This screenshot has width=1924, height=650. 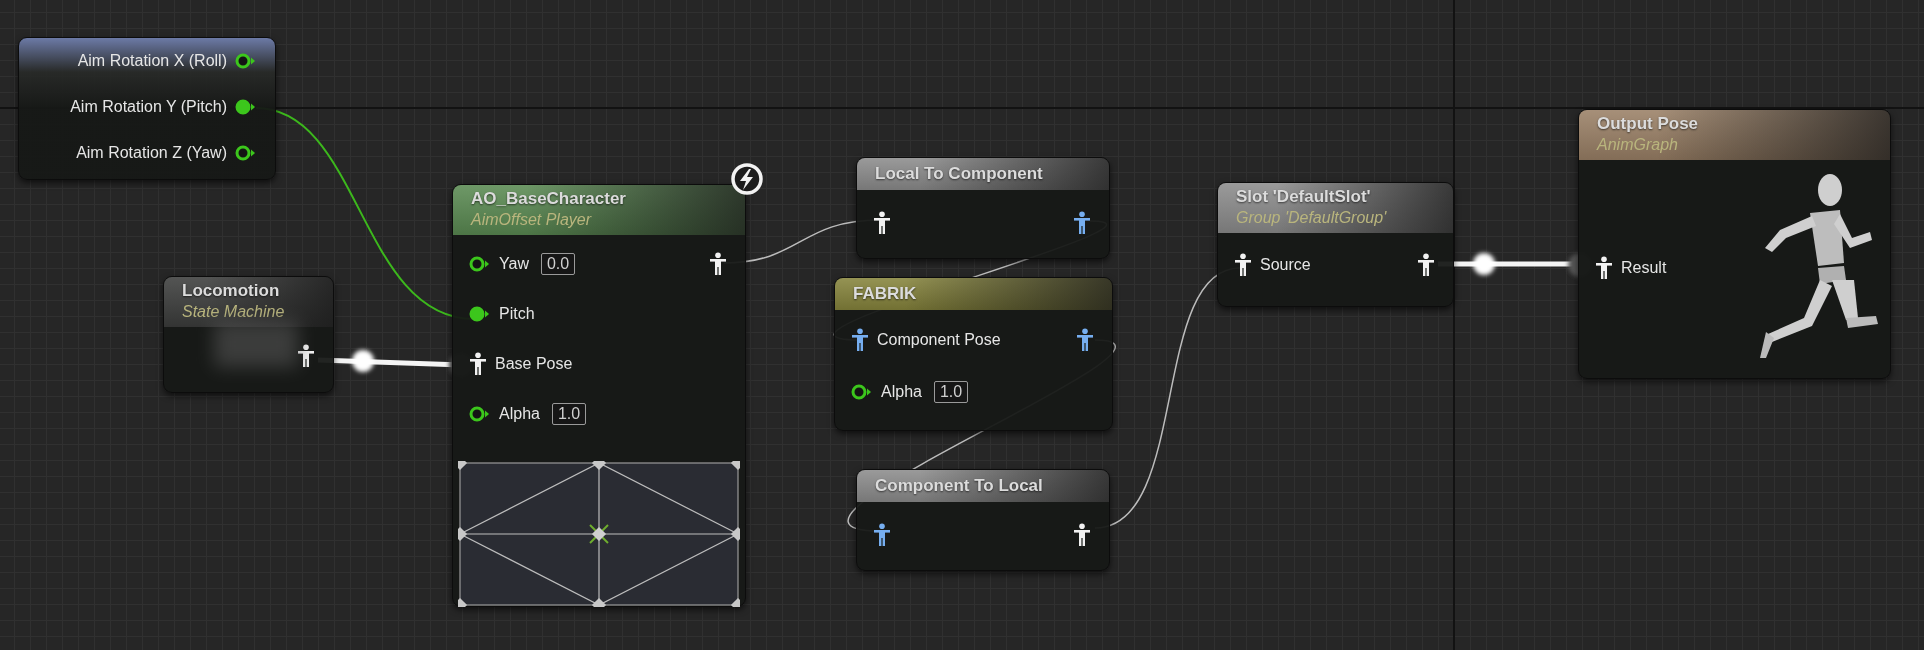 I want to click on node-subtitle: Group 'DefaultGroup', so click(x=1312, y=218).